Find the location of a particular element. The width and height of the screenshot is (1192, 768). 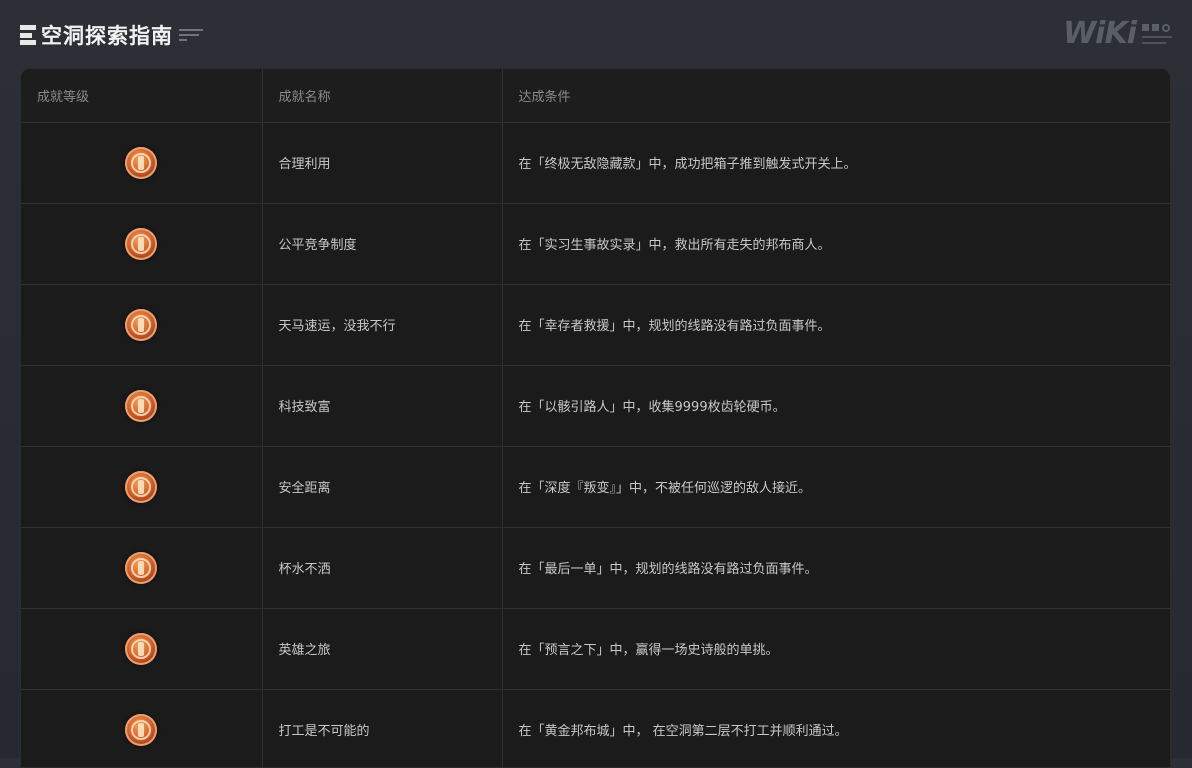

wiki-logo-decoration-icon is located at coordinates (1157, 34).